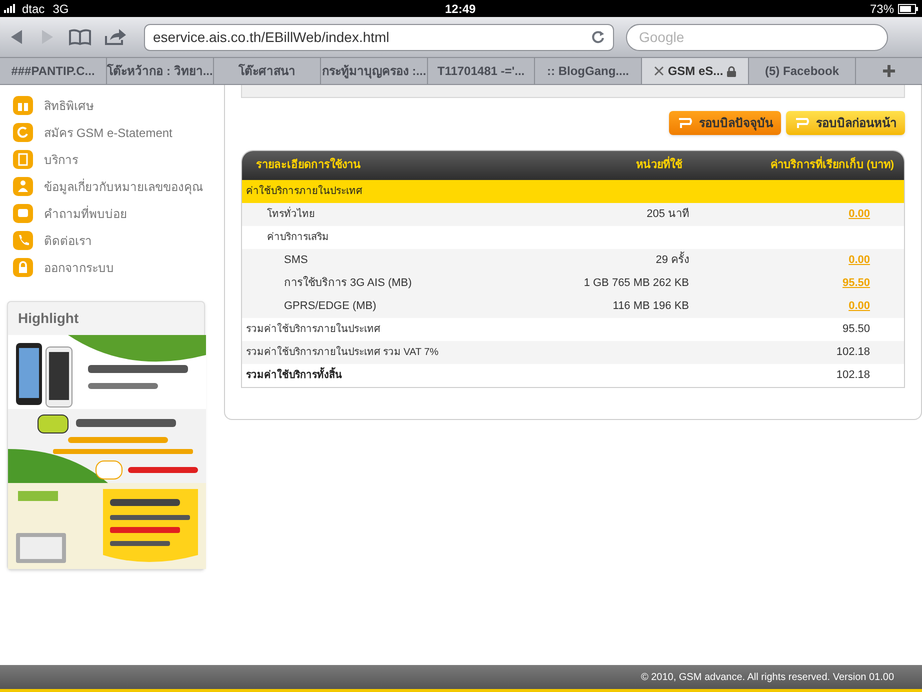 This screenshot has width=922, height=692. Describe the element at coordinates (908, 9) in the screenshot. I see `battery-icon` at that location.